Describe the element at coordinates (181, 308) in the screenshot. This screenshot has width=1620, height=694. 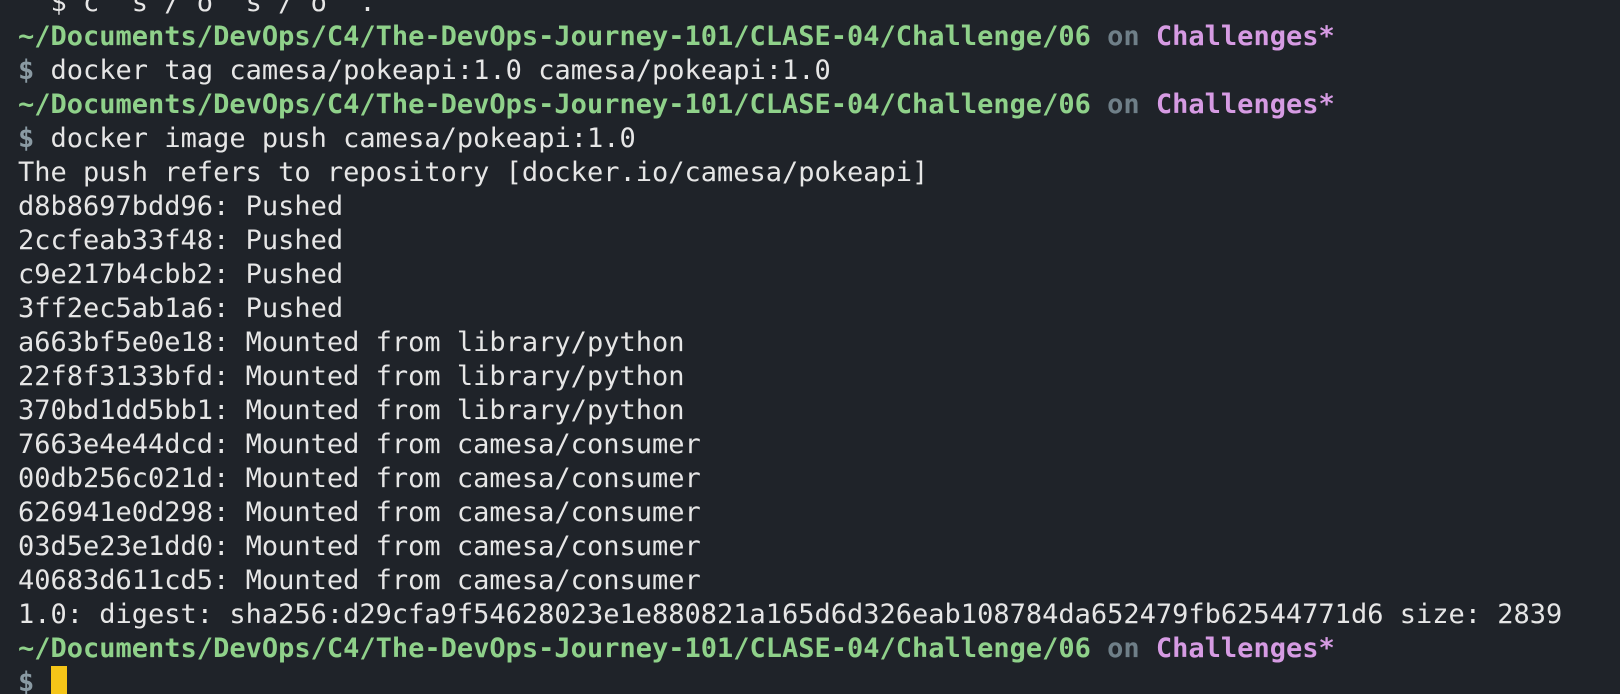
I see `output-line: 3ff2ec5ab1a6: Pushed` at that location.